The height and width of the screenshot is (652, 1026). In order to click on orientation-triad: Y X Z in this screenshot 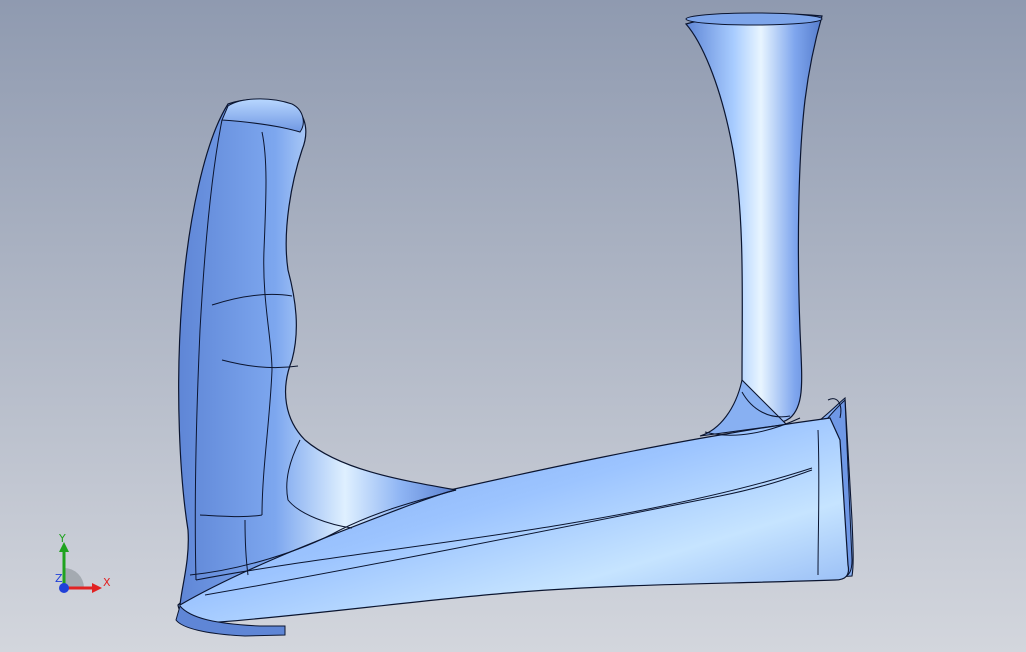, I will do `click(83, 564)`.